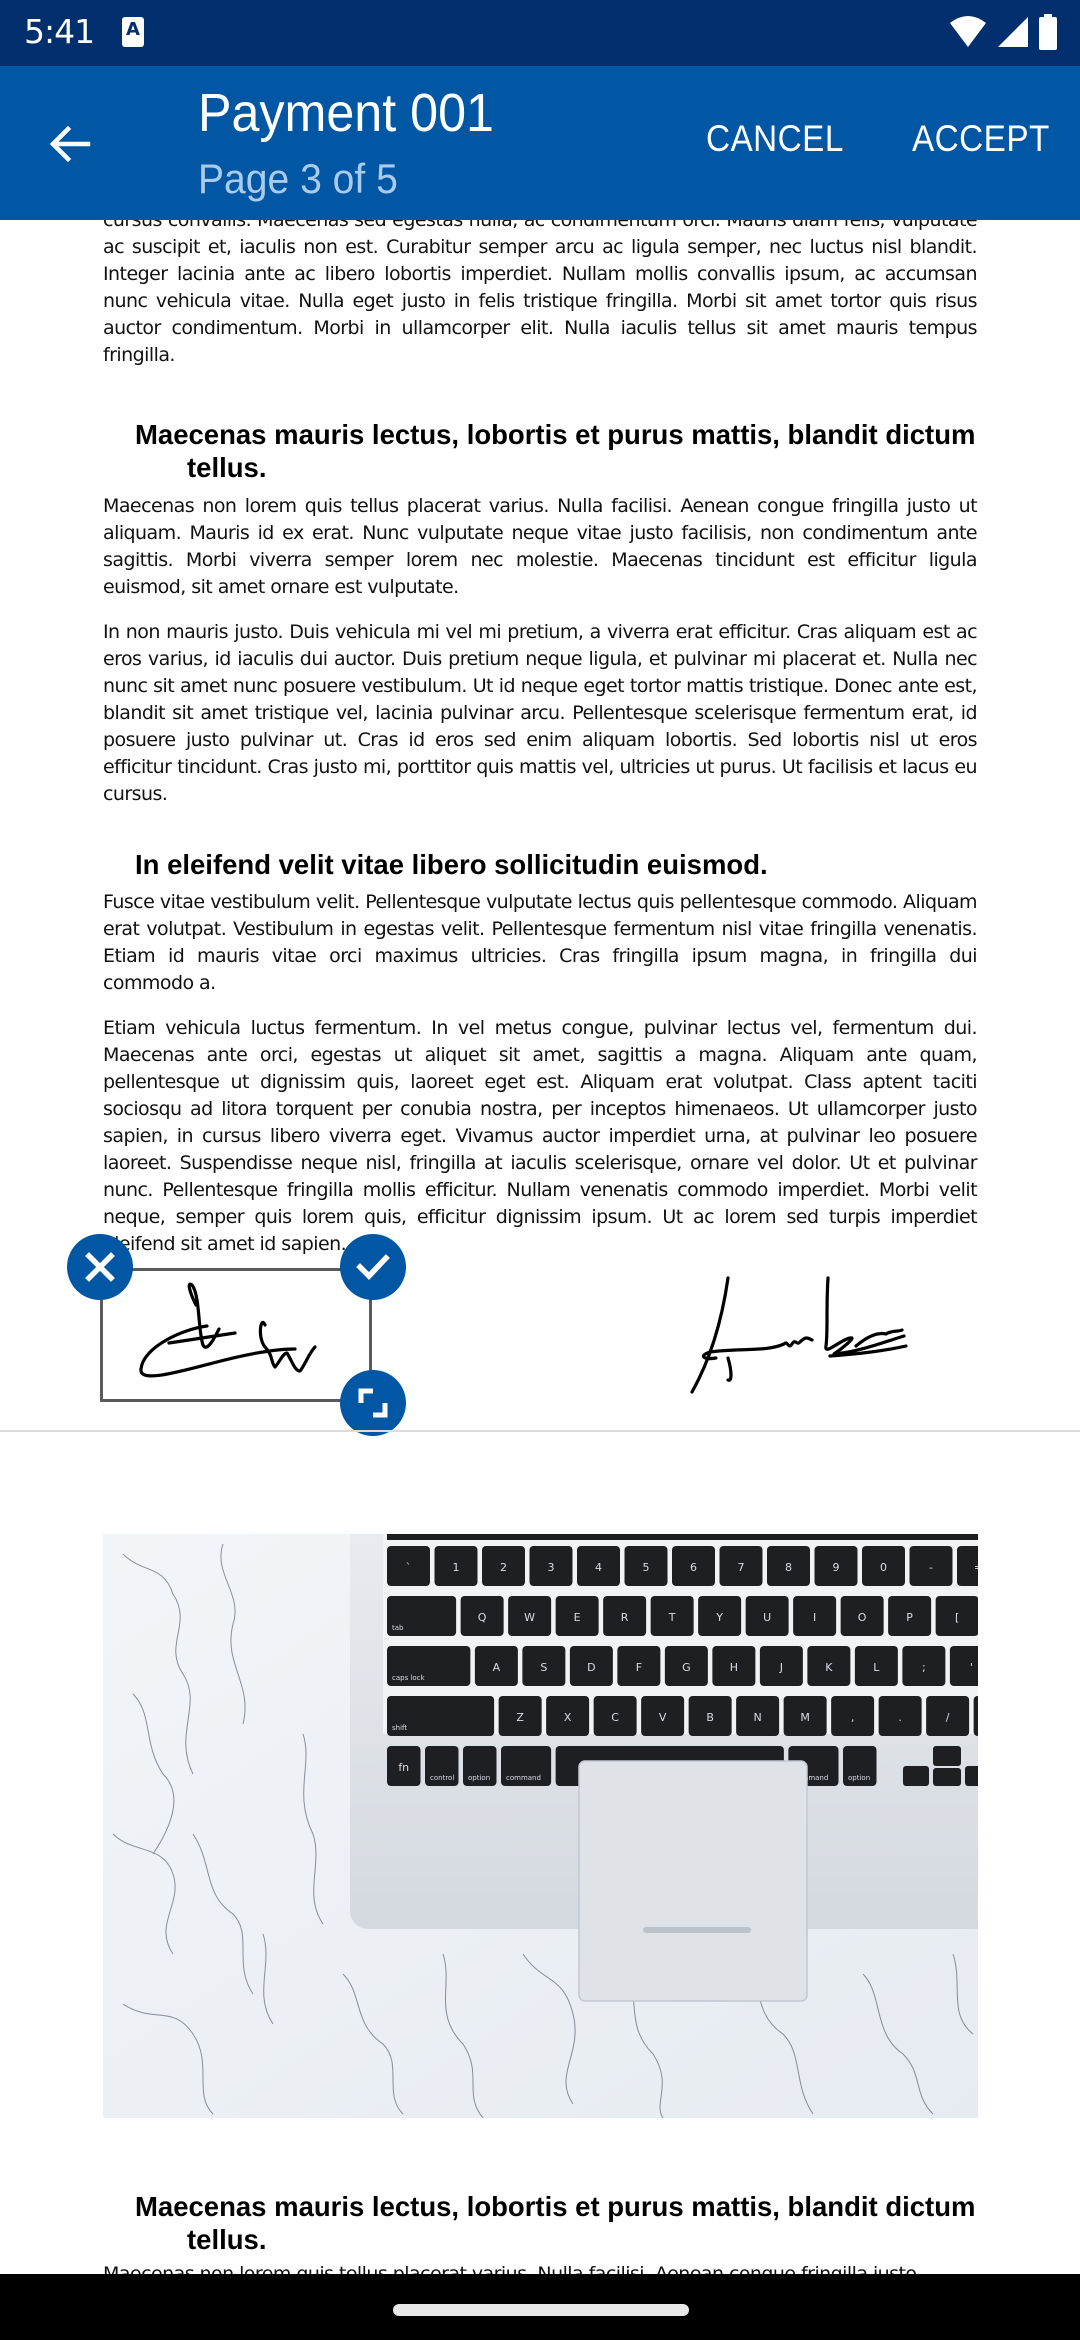 This screenshot has width=1080, height=2340. What do you see at coordinates (693, 1567) in the screenshot?
I see `keyboard-key-label: 6` at bounding box center [693, 1567].